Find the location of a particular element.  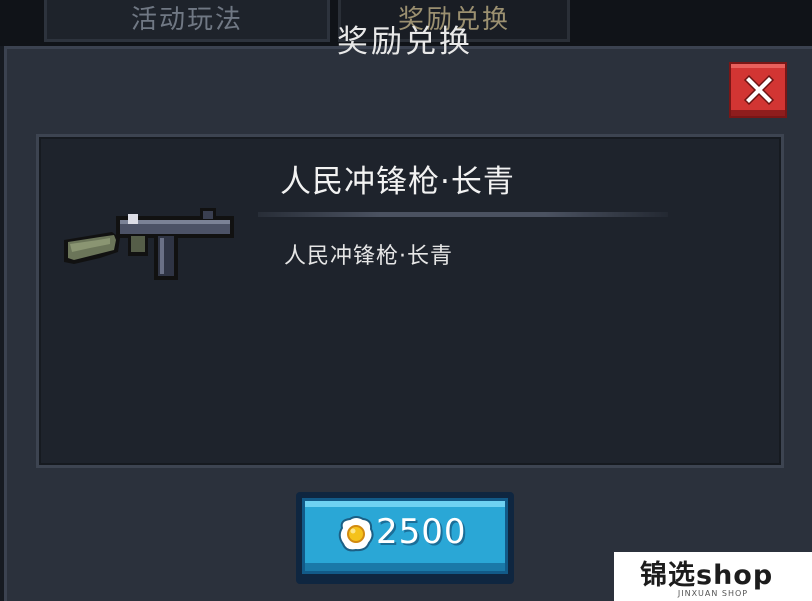

fried-egg-icon is located at coordinates (356, 534).